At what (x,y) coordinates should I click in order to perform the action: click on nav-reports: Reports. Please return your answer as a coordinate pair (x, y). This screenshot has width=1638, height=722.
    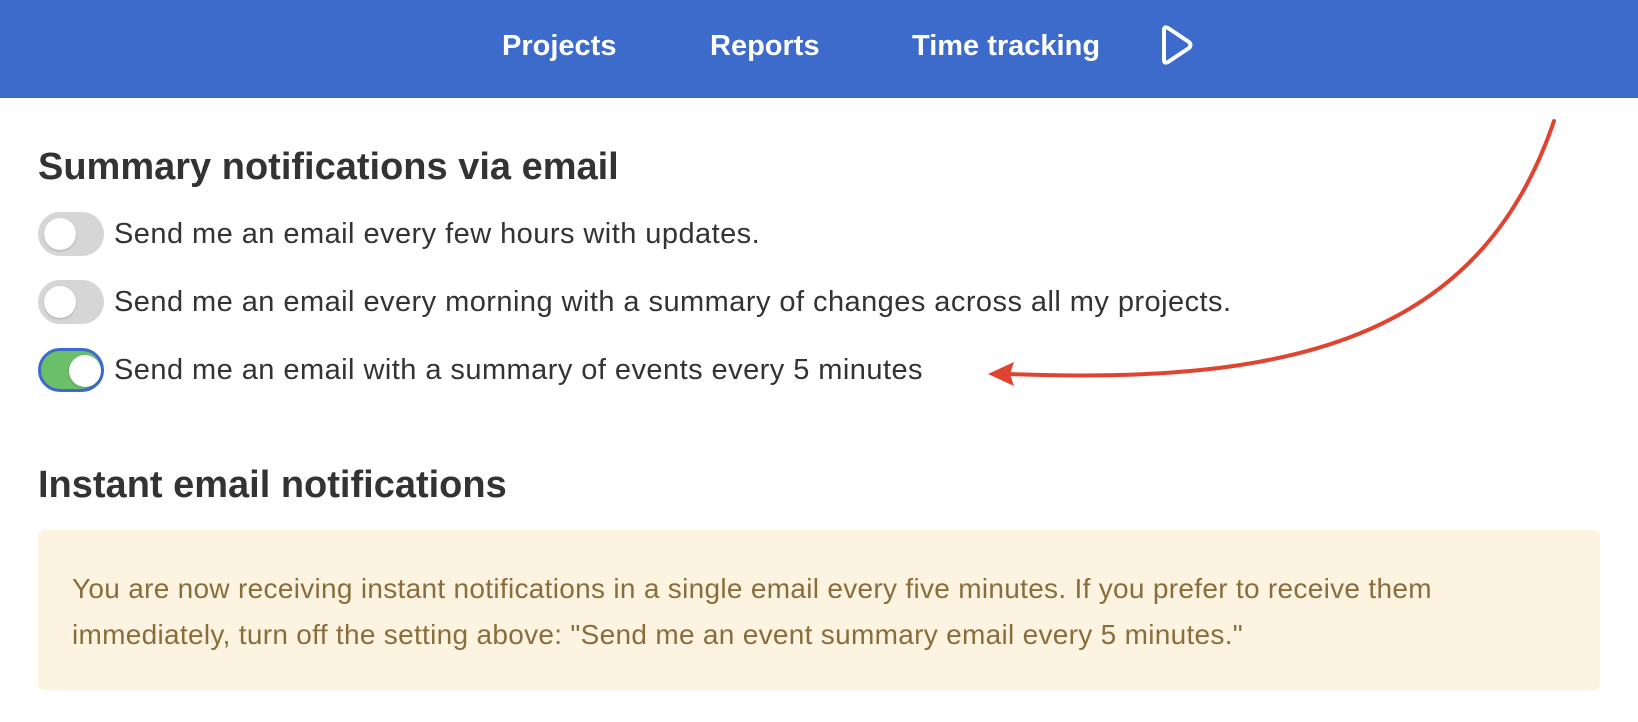
    Looking at the image, I should click on (765, 46).